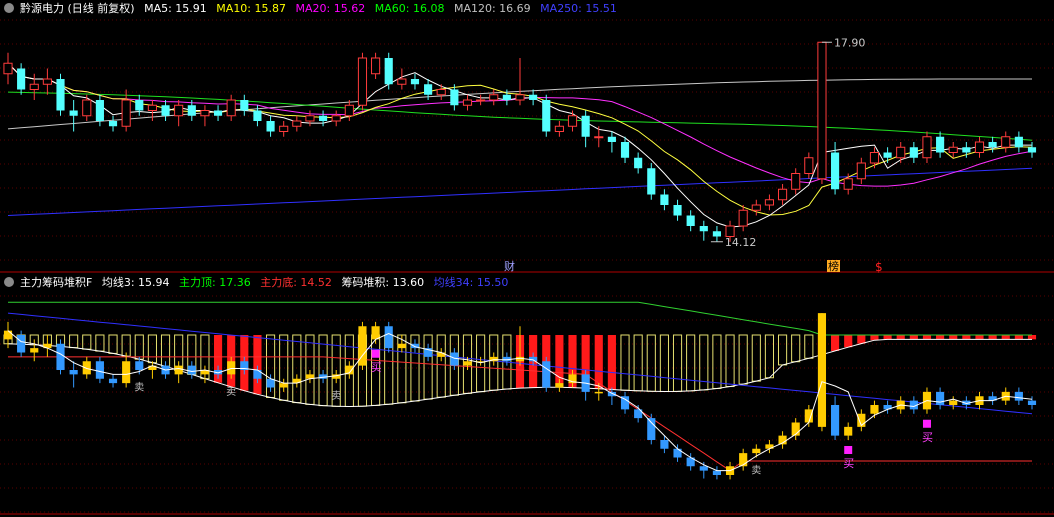 The width and height of the screenshot is (1054, 517). What do you see at coordinates (509, 266) in the screenshot?
I see `finance-marker: 财` at bounding box center [509, 266].